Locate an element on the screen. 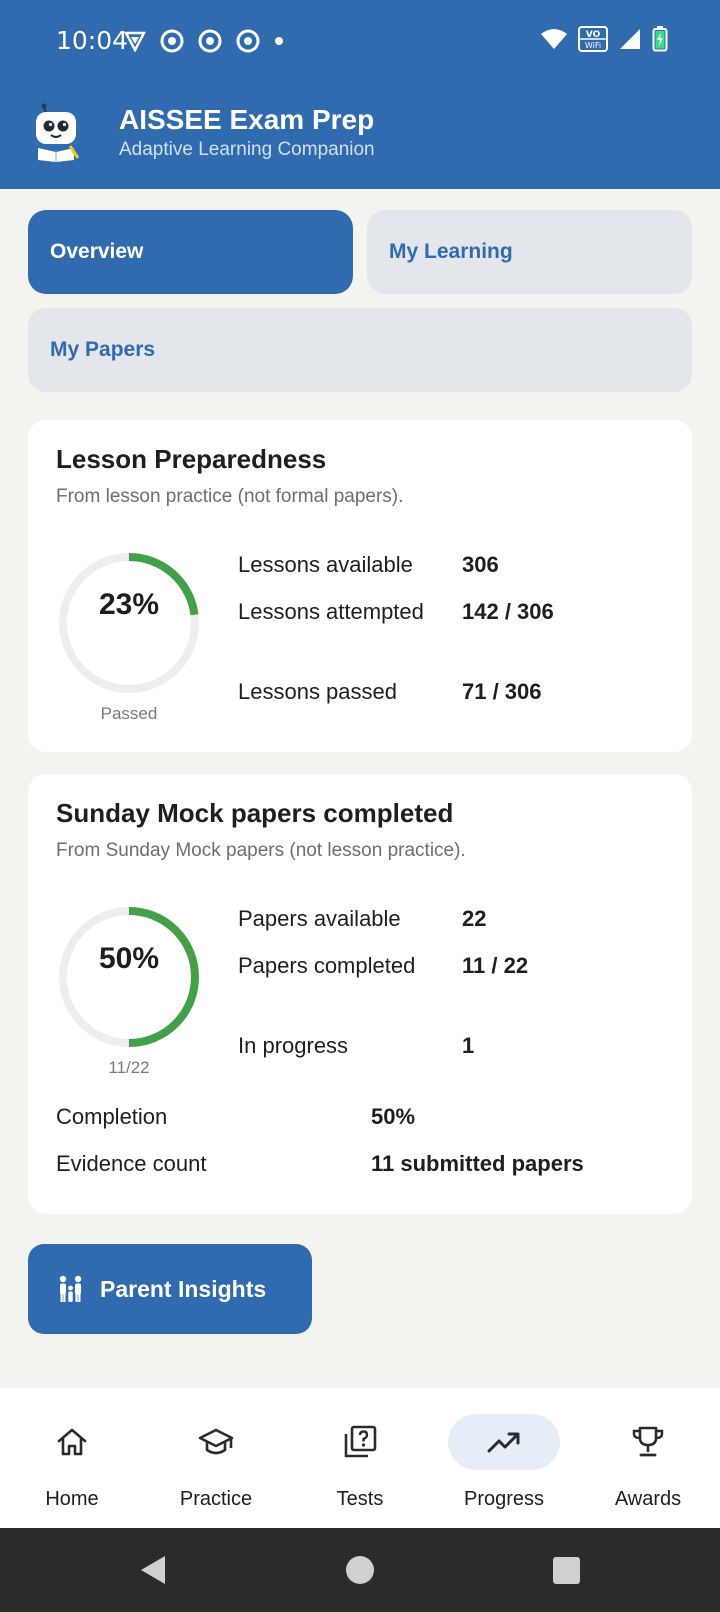  wifi-icon is located at coordinates (554, 39).